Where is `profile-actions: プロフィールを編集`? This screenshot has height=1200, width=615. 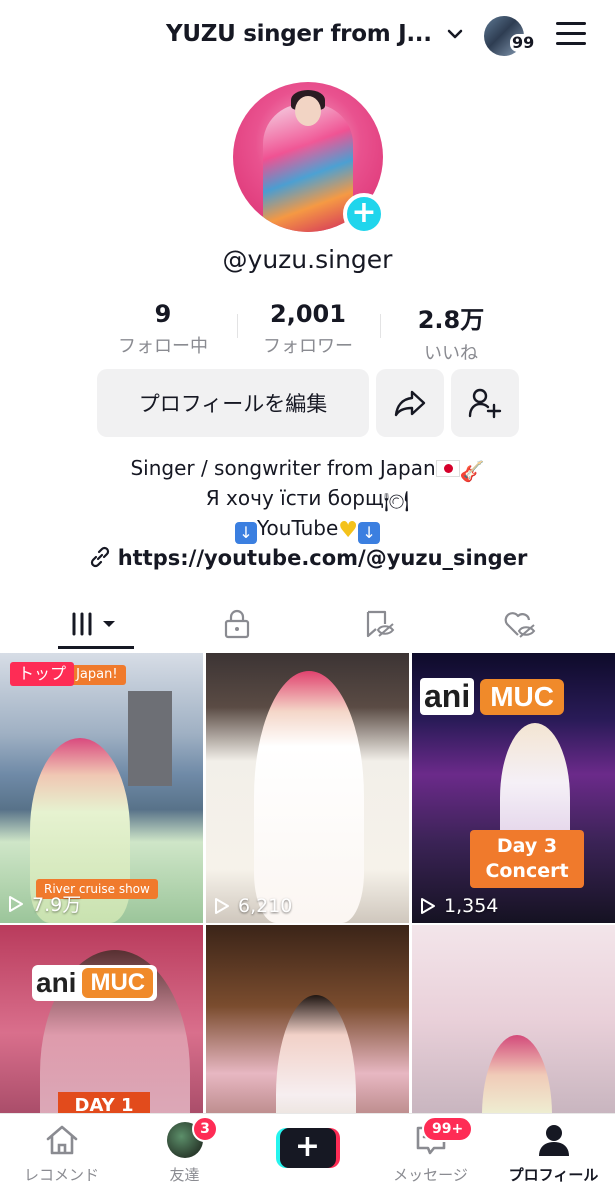 profile-actions: プロフィールを編集 is located at coordinates (307, 403).